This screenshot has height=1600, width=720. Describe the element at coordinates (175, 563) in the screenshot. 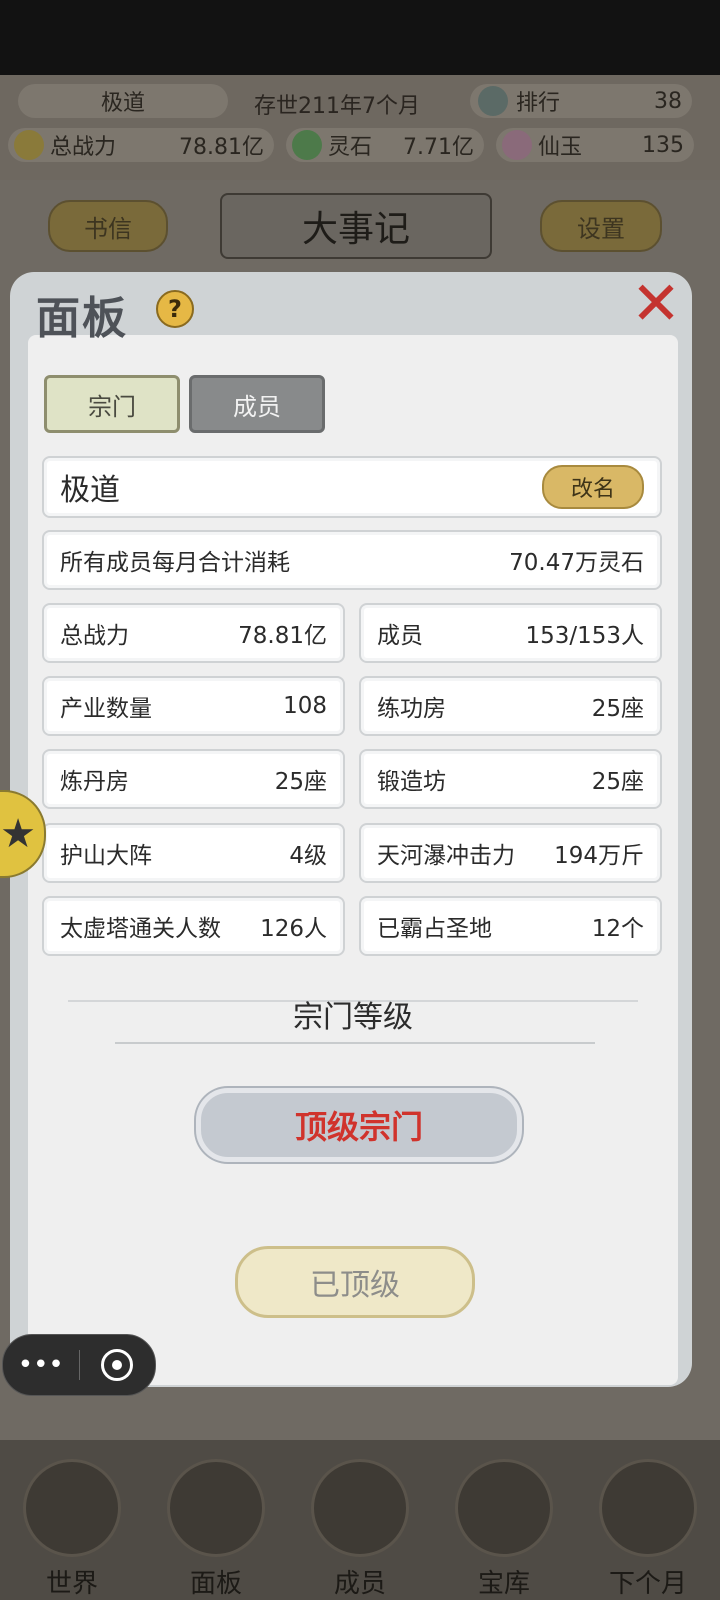

I see `monthly-cost-label: 所有成员每月合计消耗` at that location.